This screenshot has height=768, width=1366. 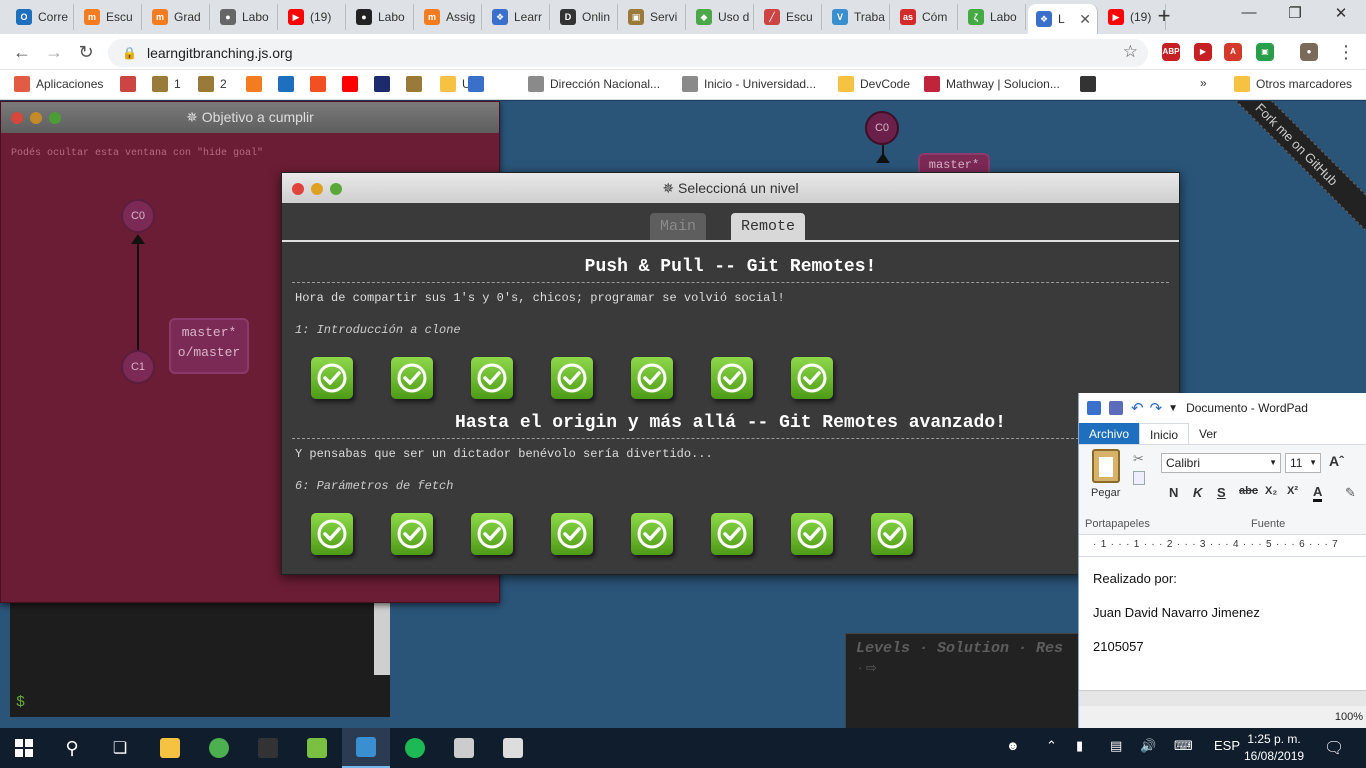 What do you see at coordinates (517, 17) in the screenshot?
I see `browser-tab: ❖ Learr` at bounding box center [517, 17].